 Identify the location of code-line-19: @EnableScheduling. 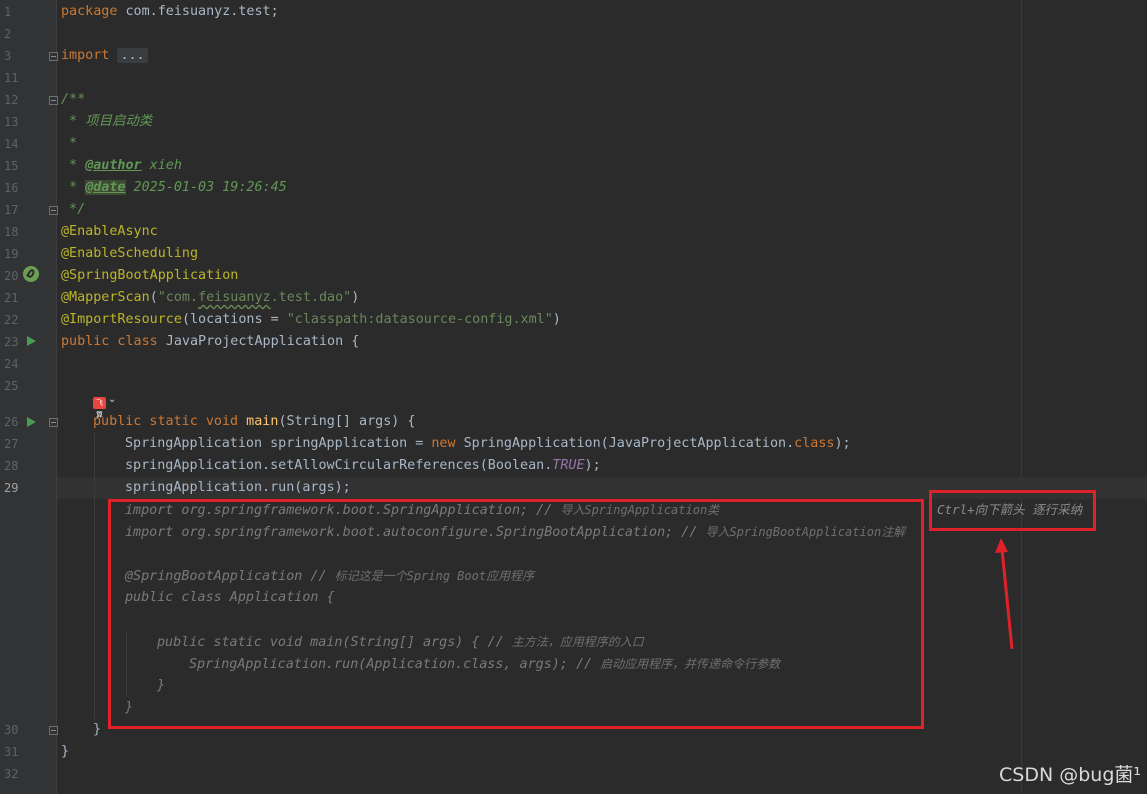
(129, 254).